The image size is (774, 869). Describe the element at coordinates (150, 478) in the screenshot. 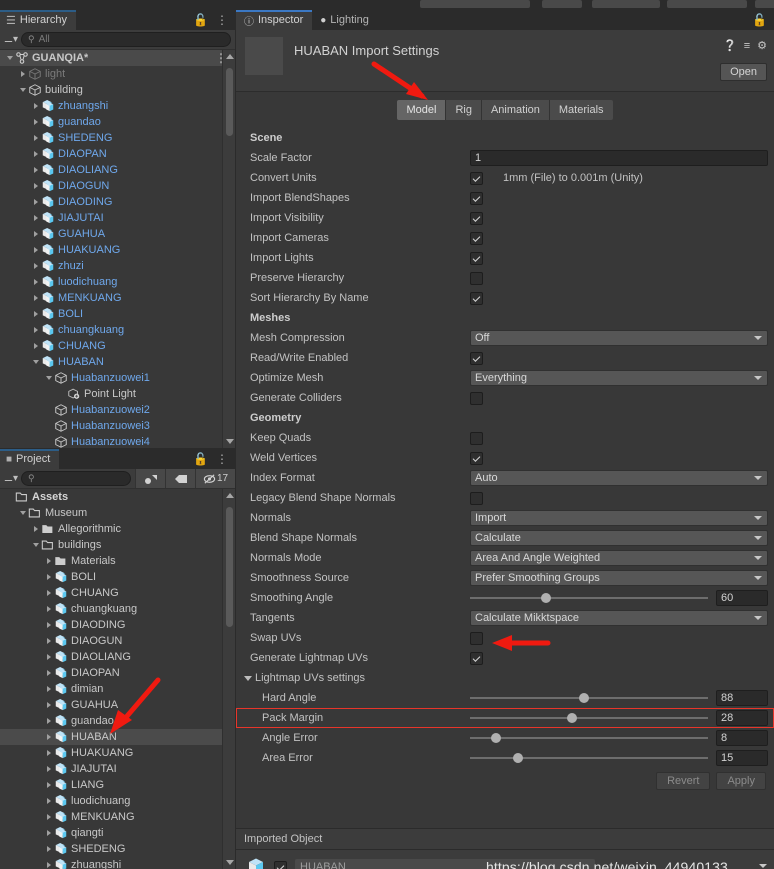

I see `filter-by-type-icon` at that location.